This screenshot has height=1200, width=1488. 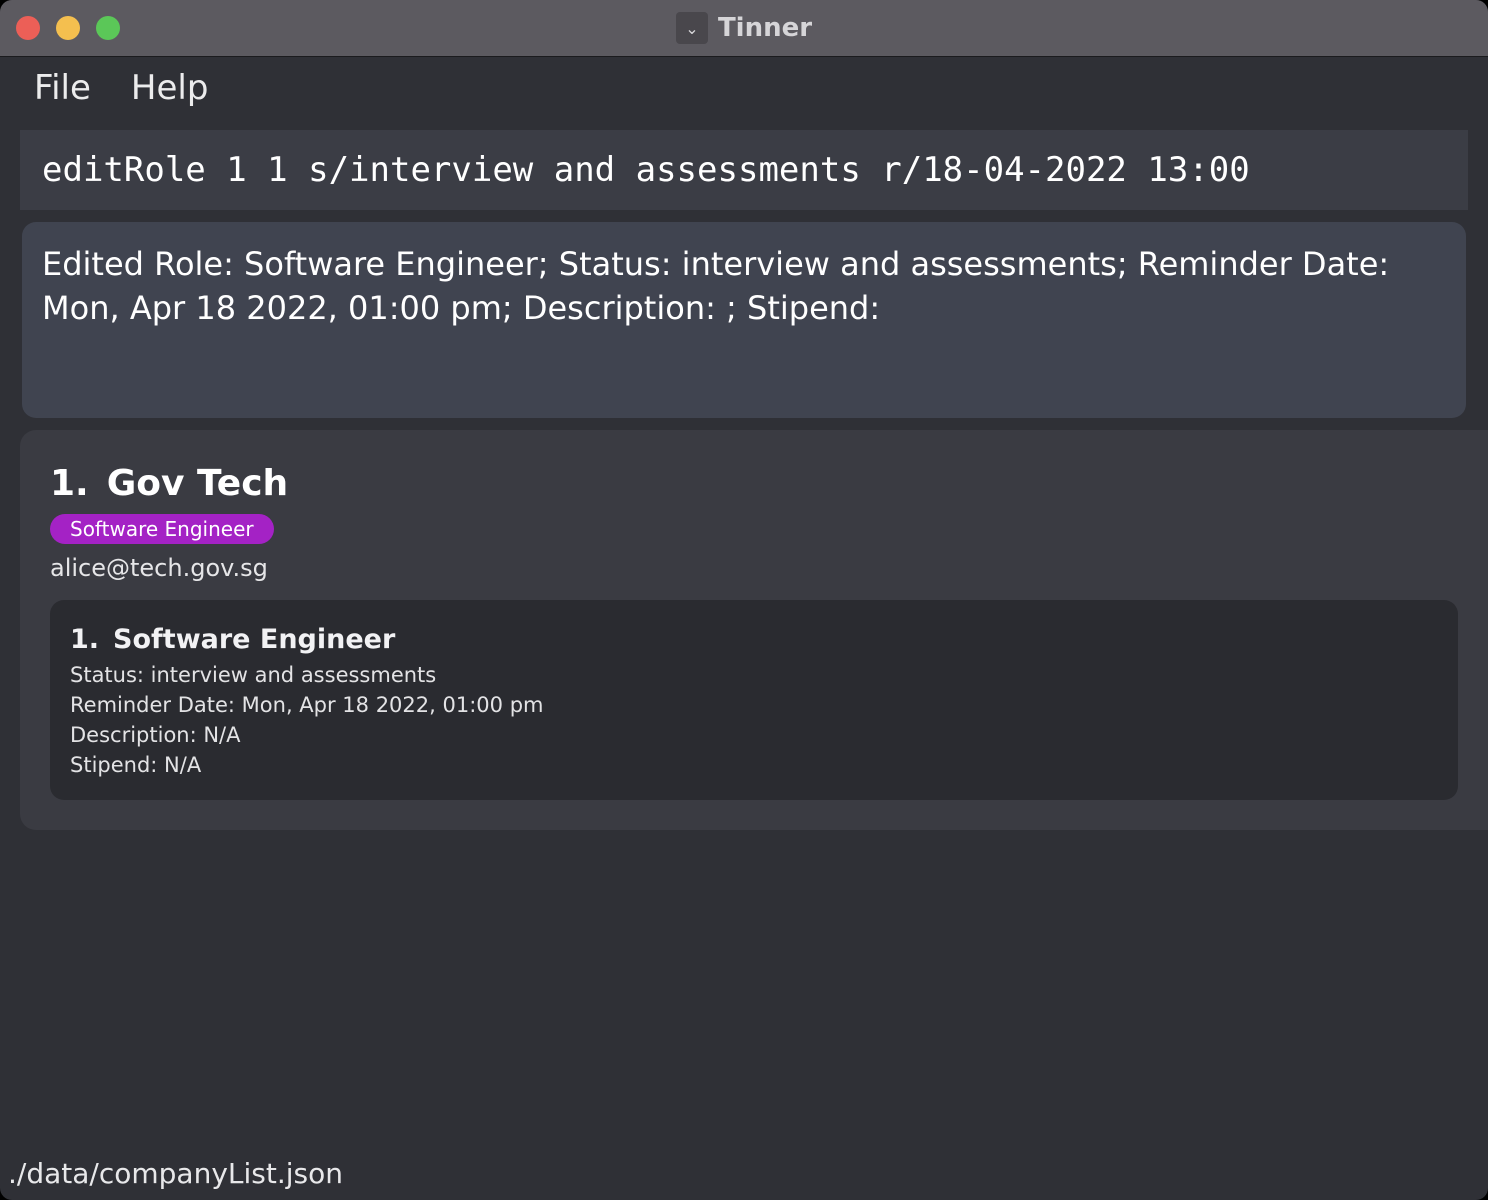 What do you see at coordinates (162, 529) in the screenshot?
I see `role-tag: Software Engineer` at bounding box center [162, 529].